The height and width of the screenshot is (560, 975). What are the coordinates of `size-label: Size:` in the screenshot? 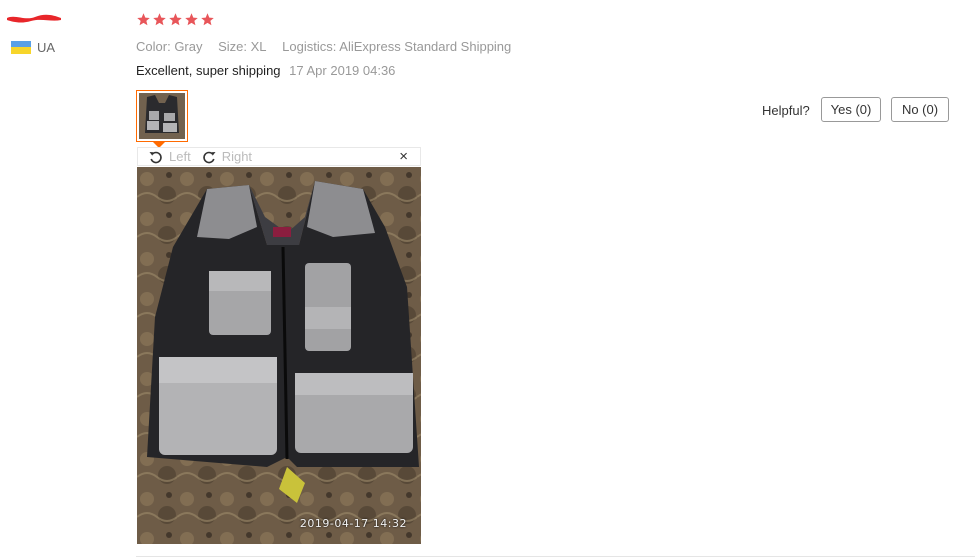 It's located at (233, 46).